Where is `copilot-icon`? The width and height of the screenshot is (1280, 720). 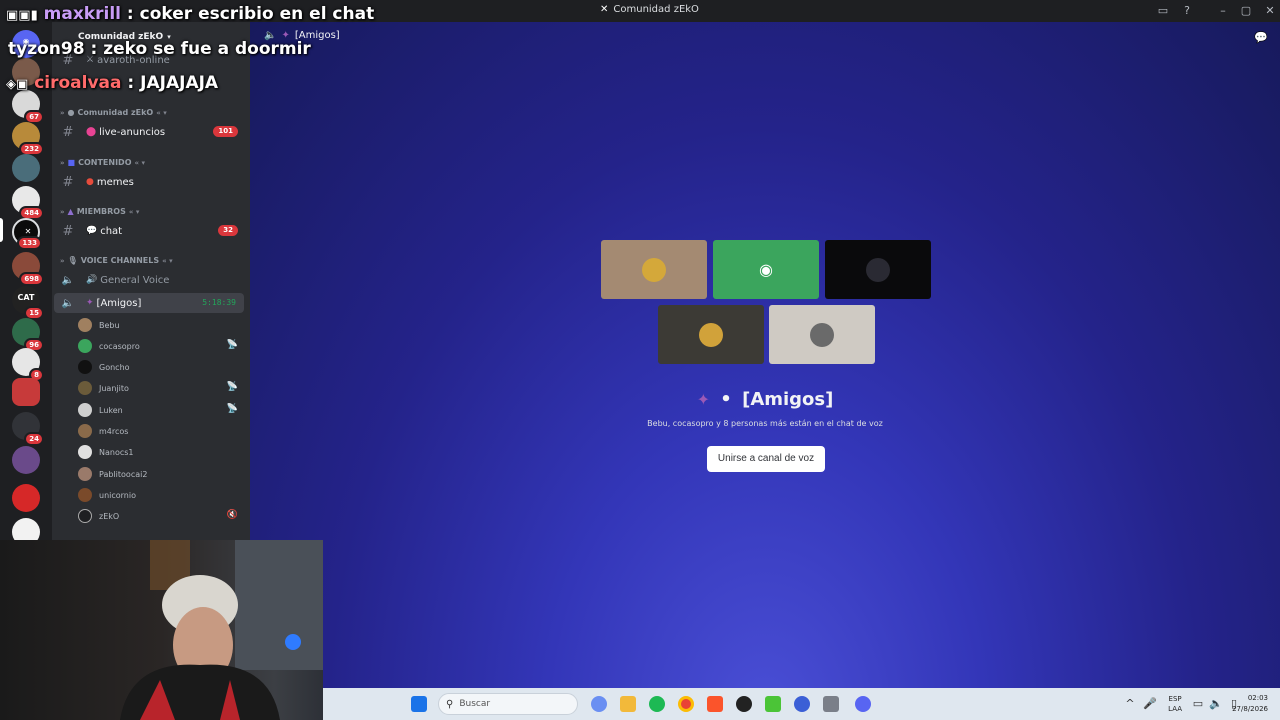 copilot-icon is located at coordinates (599, 704).